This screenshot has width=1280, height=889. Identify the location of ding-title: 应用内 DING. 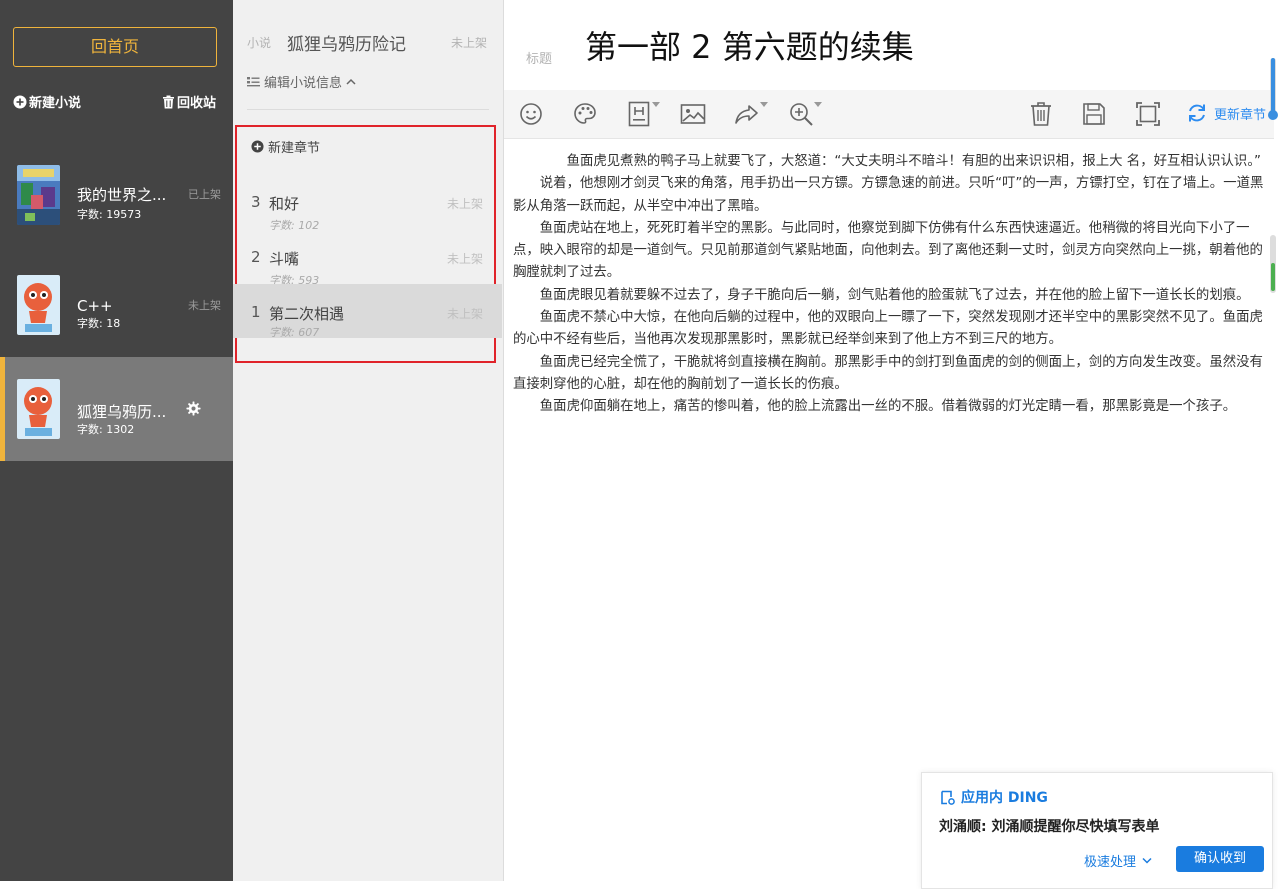
(1004, 798).